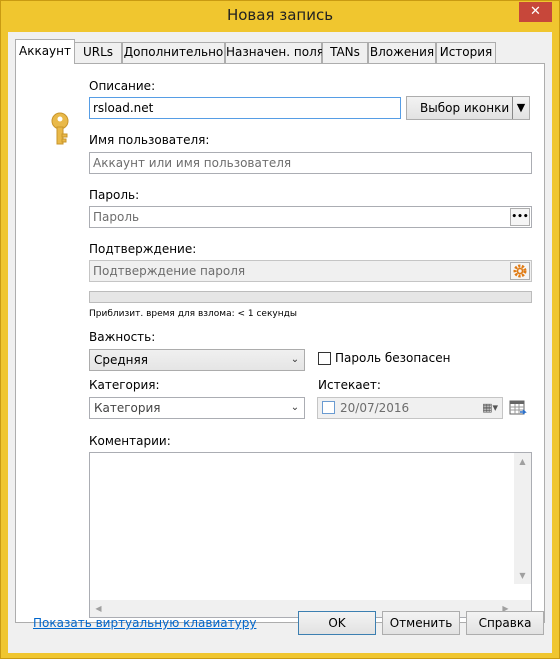 This screenshot has width=560, height=659. What do you see at coordinates (520, 108) in the screenshot?
I see `chevron-down-icon: ▼` at bounding box center [520, 108].